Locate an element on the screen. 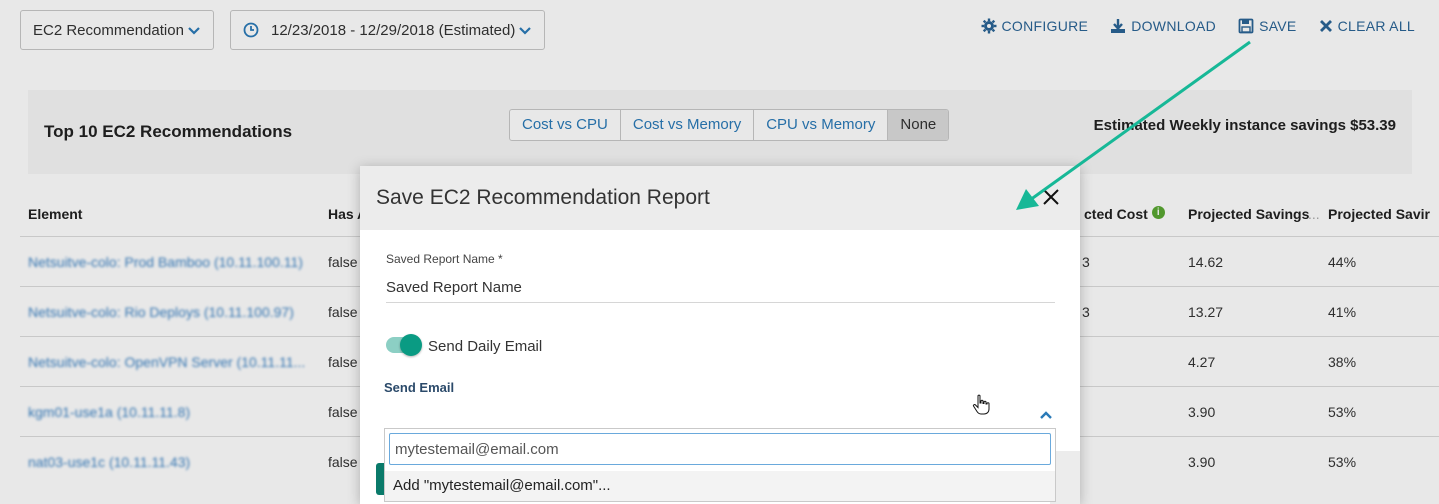 The height and width of the screenshot is (504, 1439). modal-title: Save EC2 Recommendation Report is located at coordinates (543, 197).